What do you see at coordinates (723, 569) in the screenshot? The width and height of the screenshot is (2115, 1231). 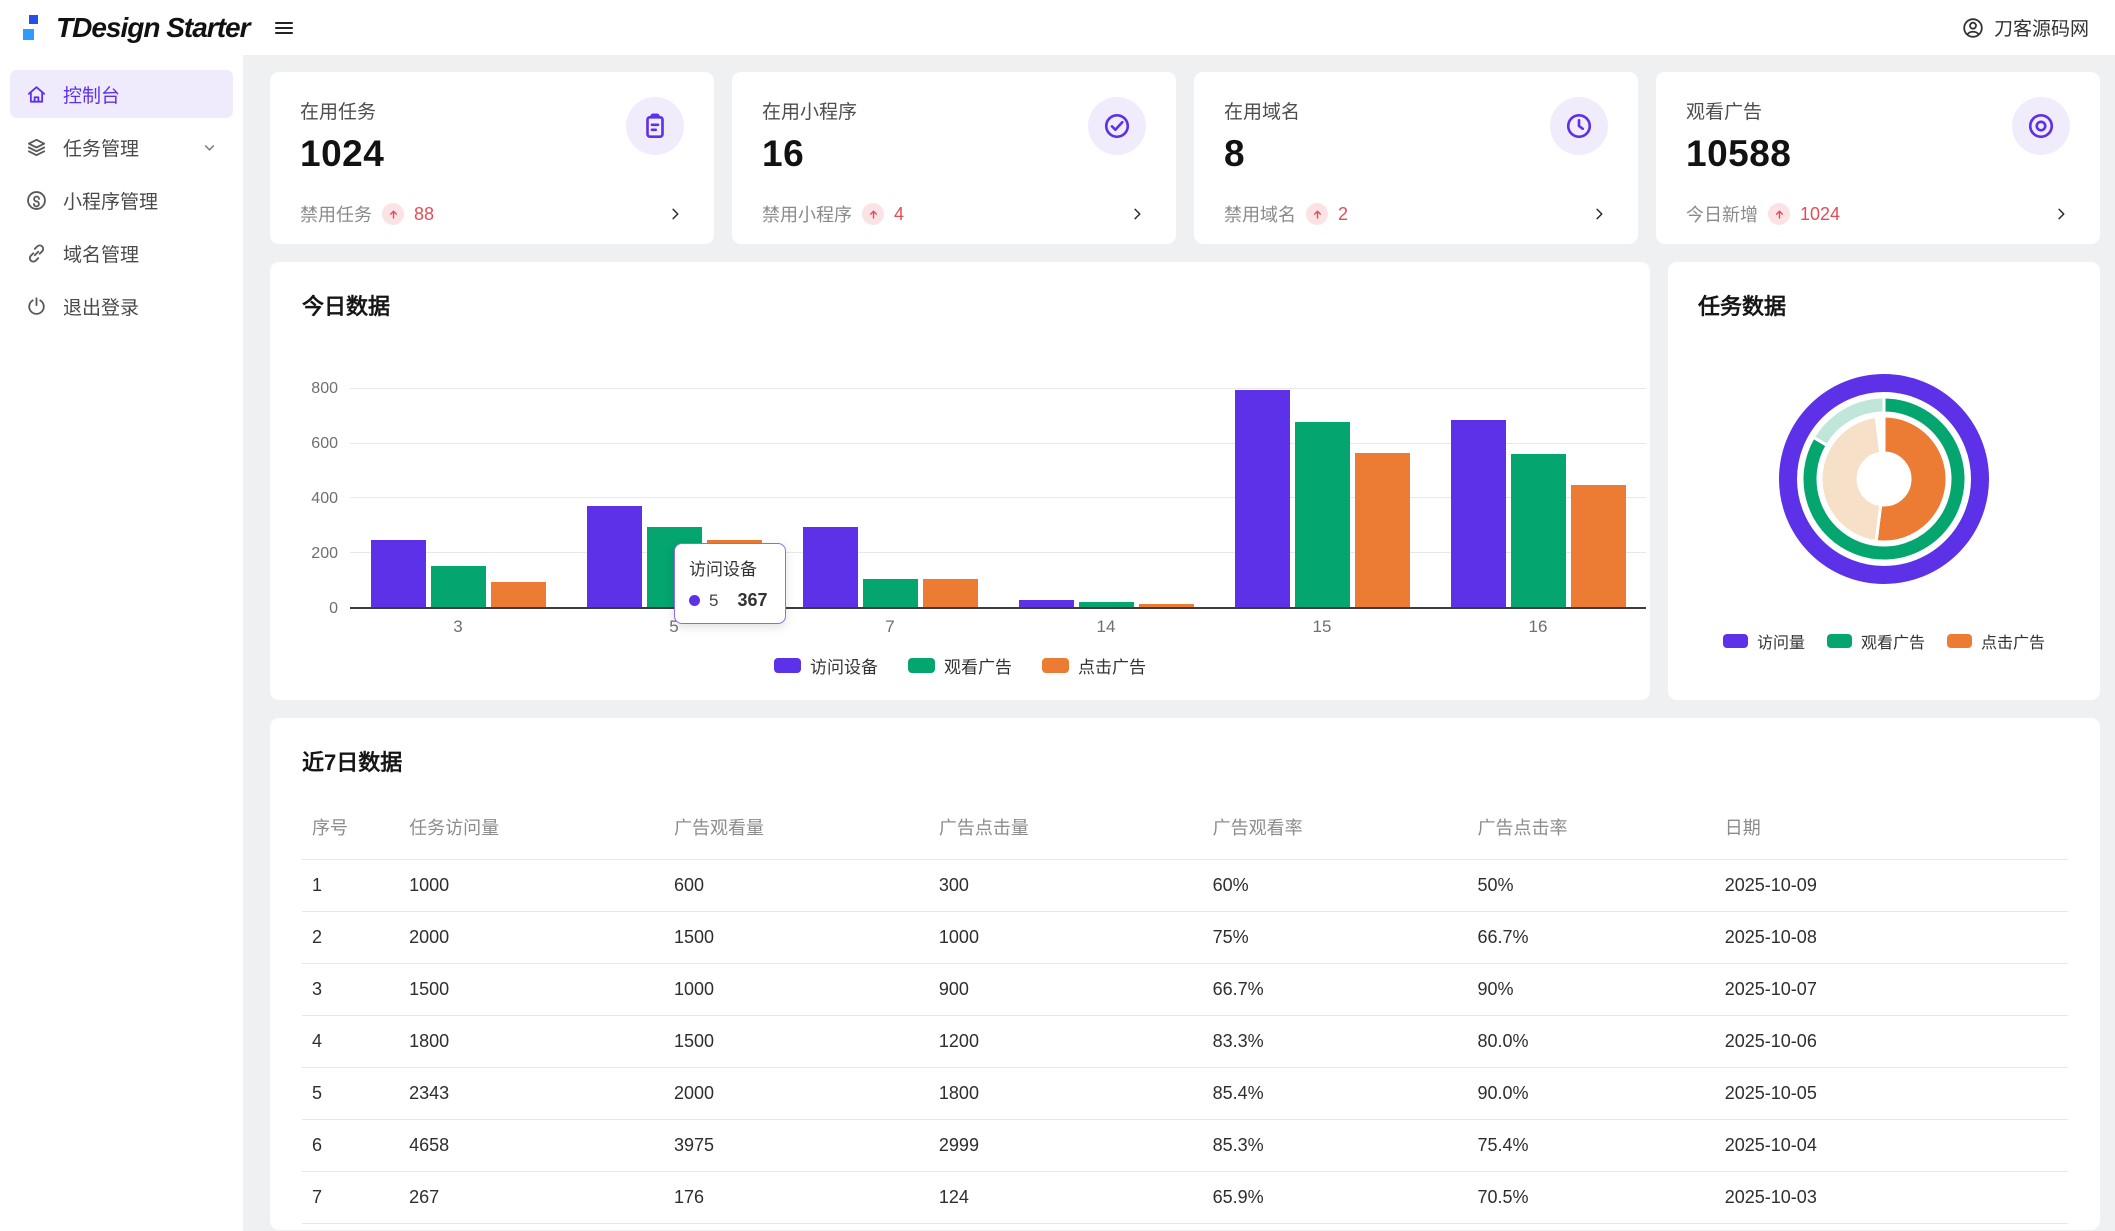 I see `tooltip-title: 访问设备` at bounding box center [723, 569].